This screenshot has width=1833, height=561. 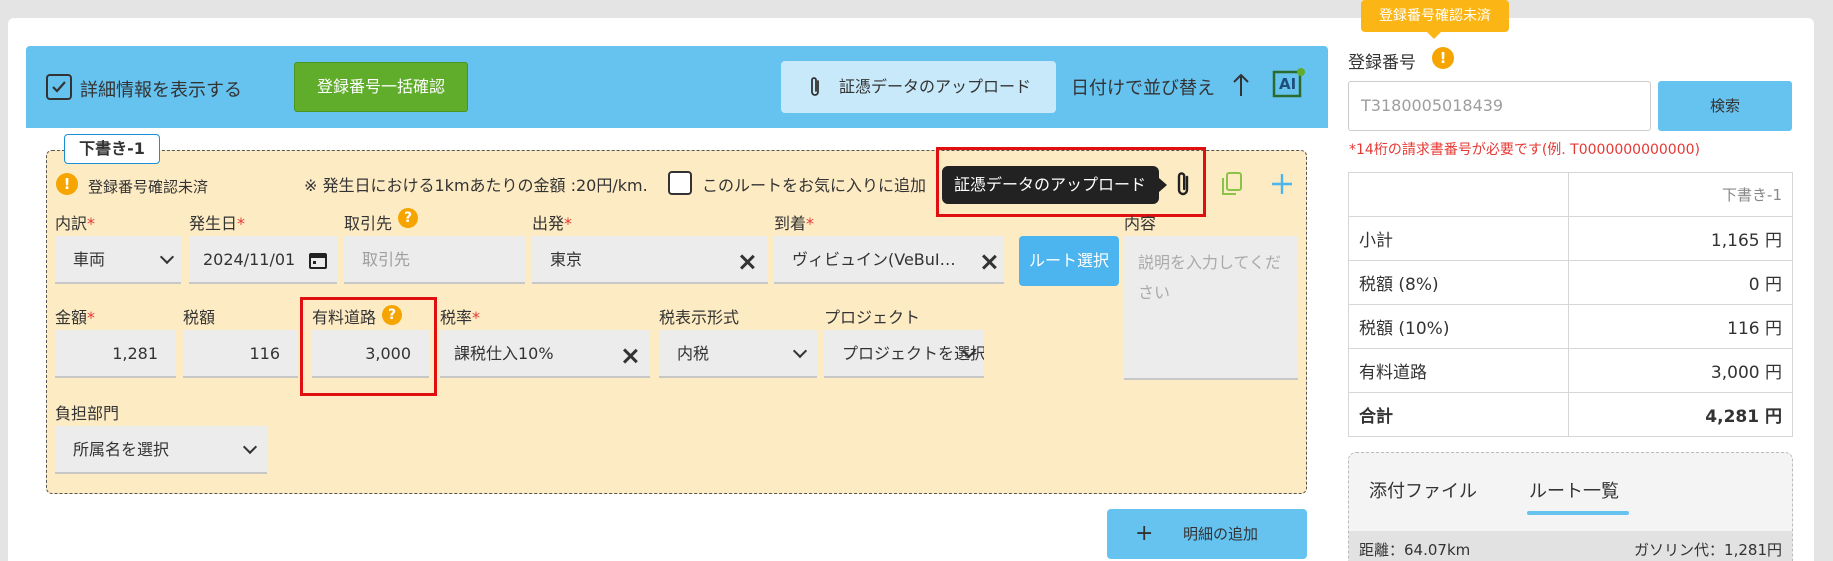 What do you see at coordinates (889, 260) in the screenshot?
I see `arrival-input: ヴィビュイン(VeBuIn)株式会` at bounding box center [889, 260].